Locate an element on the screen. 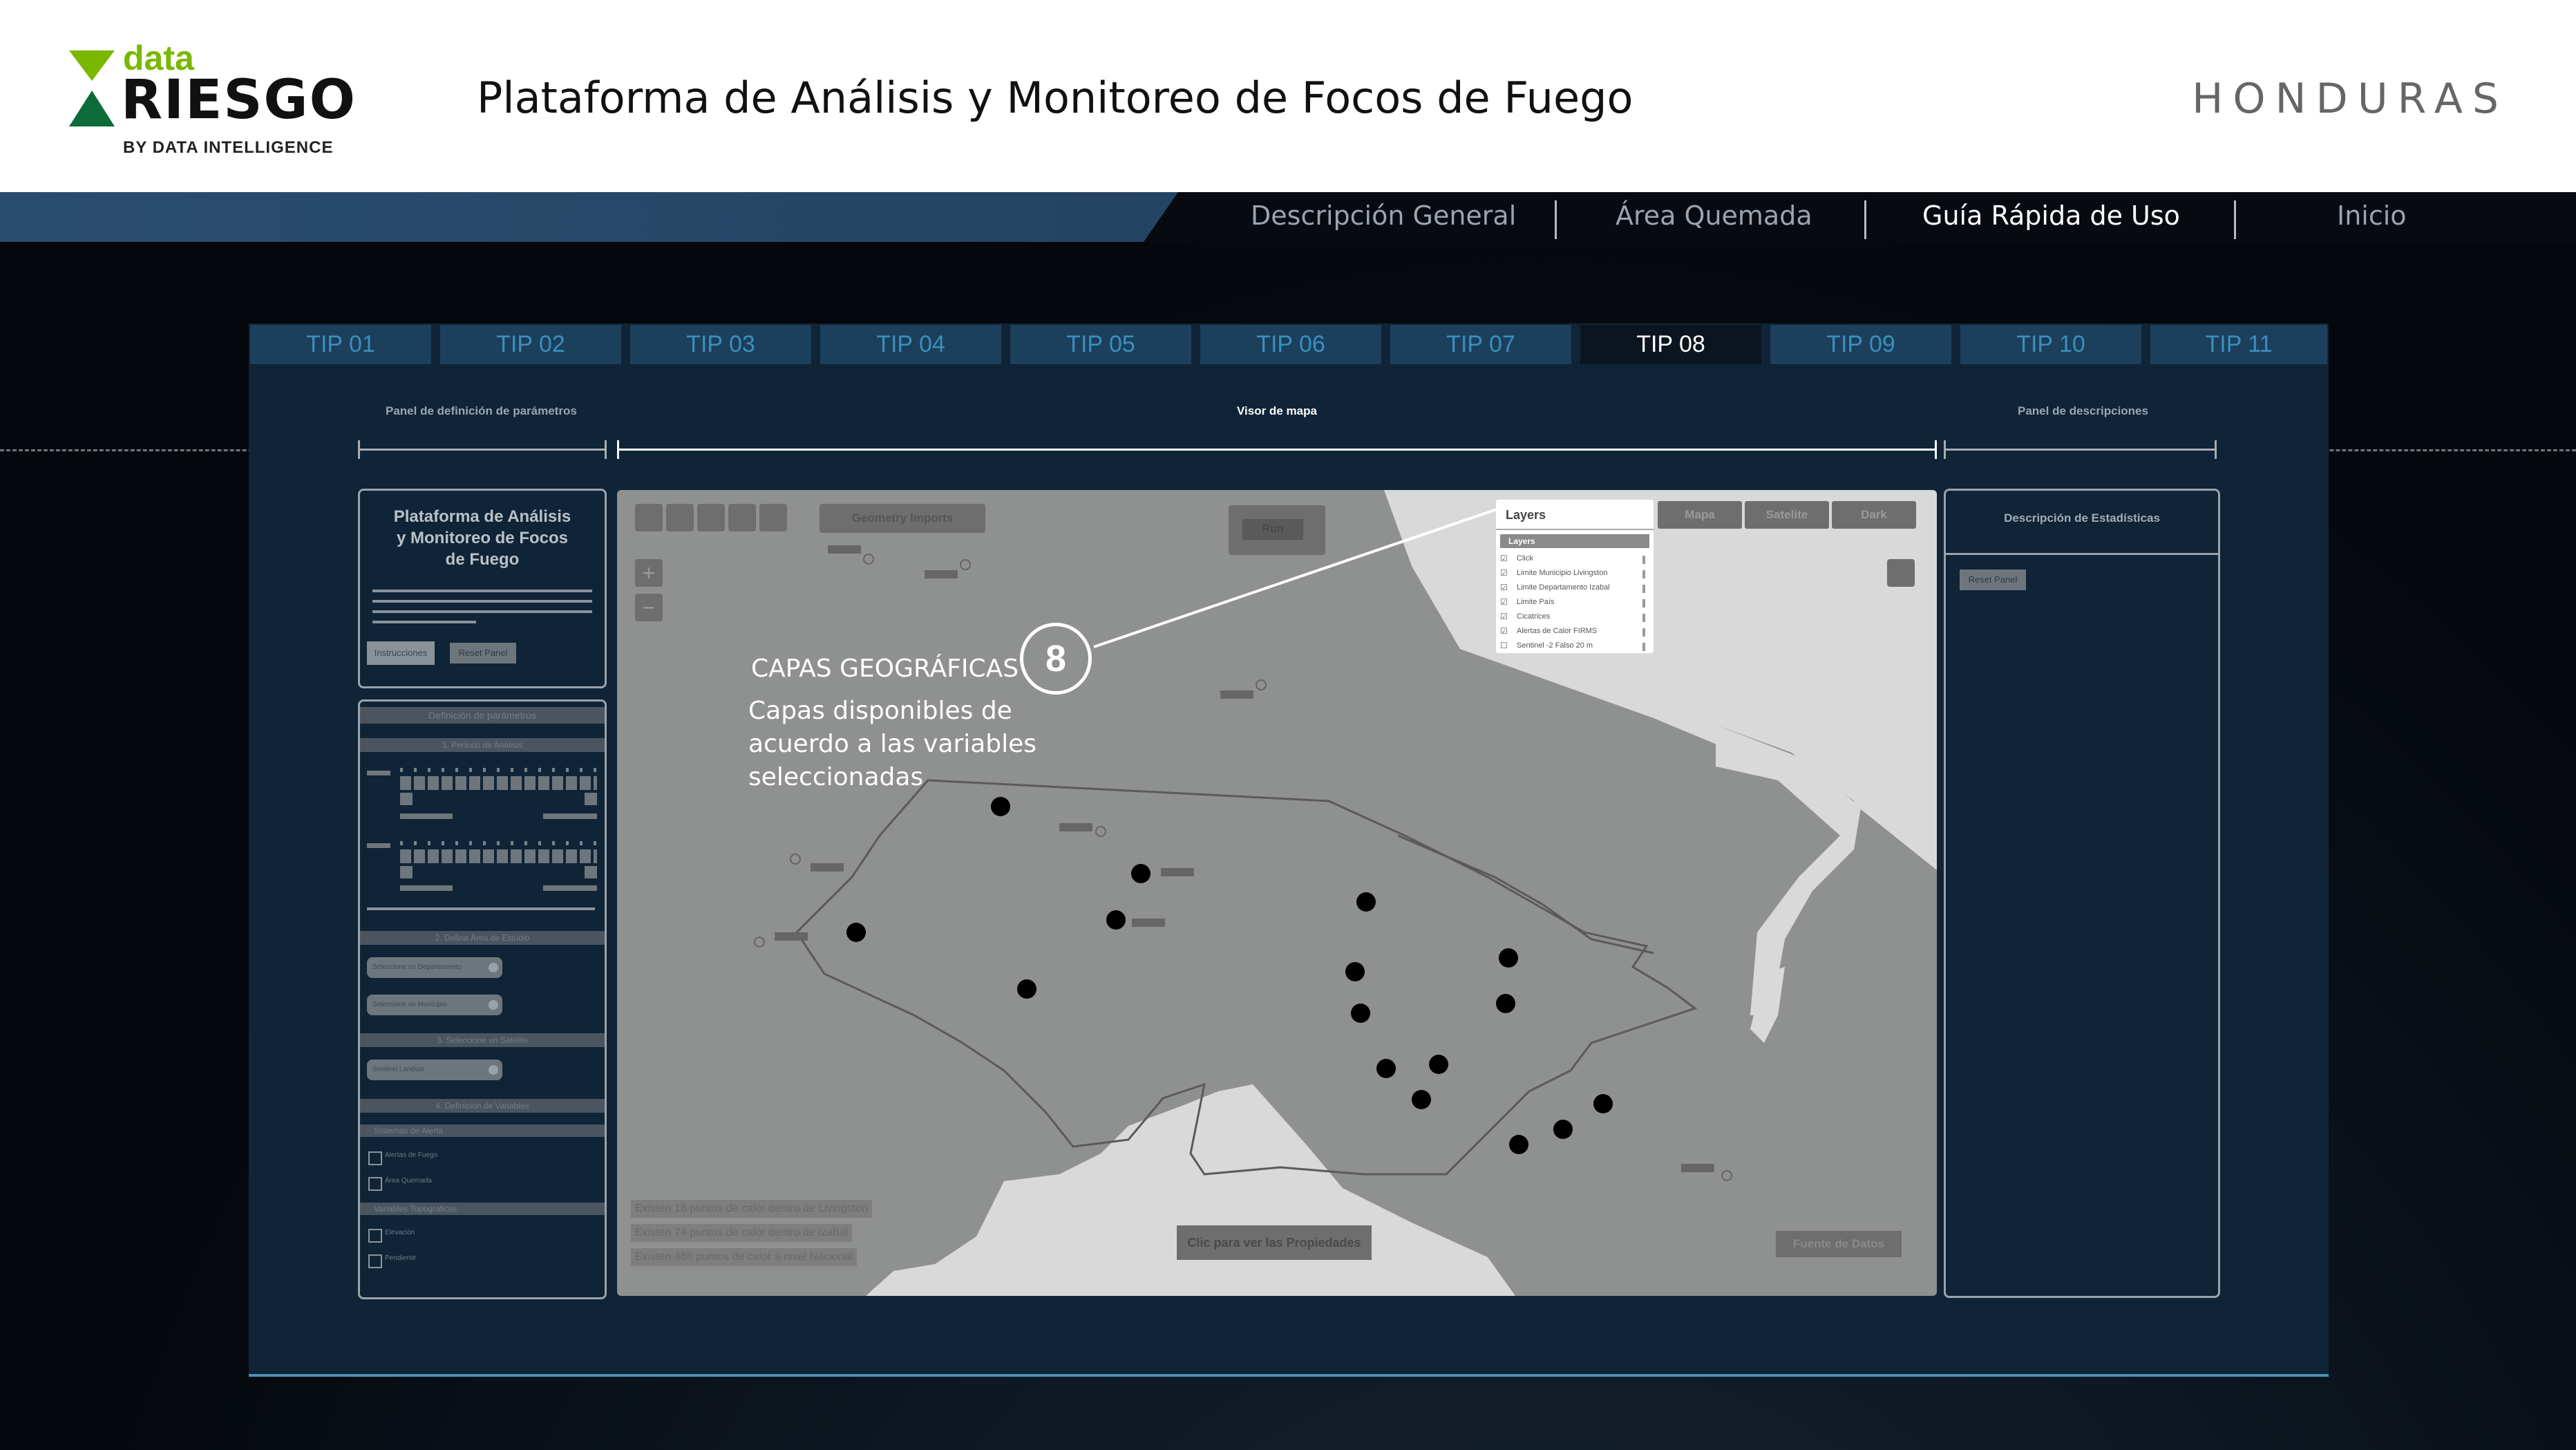 The image size is (2576, 1450). section-label-right: Panel de descripciones is located at coordinates (2083, 410).